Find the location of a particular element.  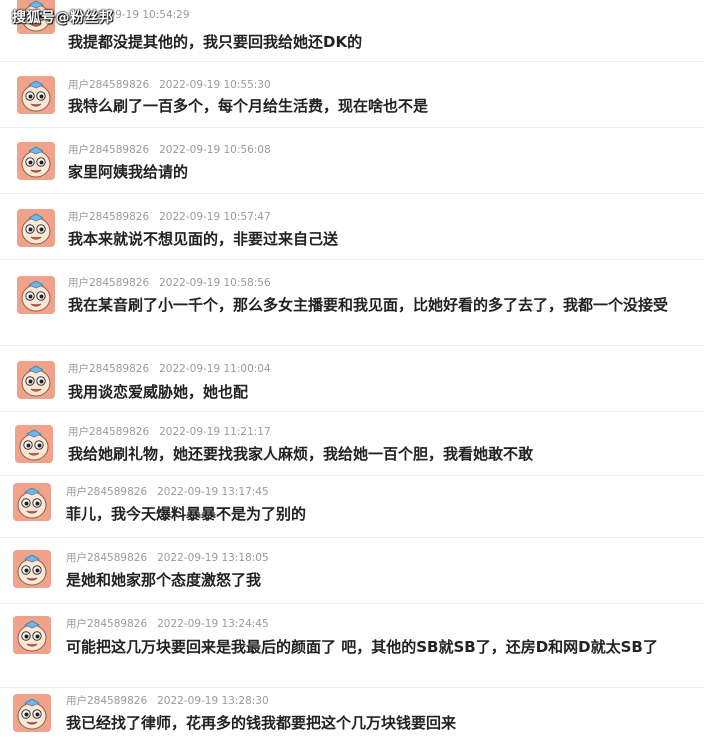

comment-meta: 用户284589826 2022-09-19 13:18:05 is located at coordinates (167, 557).